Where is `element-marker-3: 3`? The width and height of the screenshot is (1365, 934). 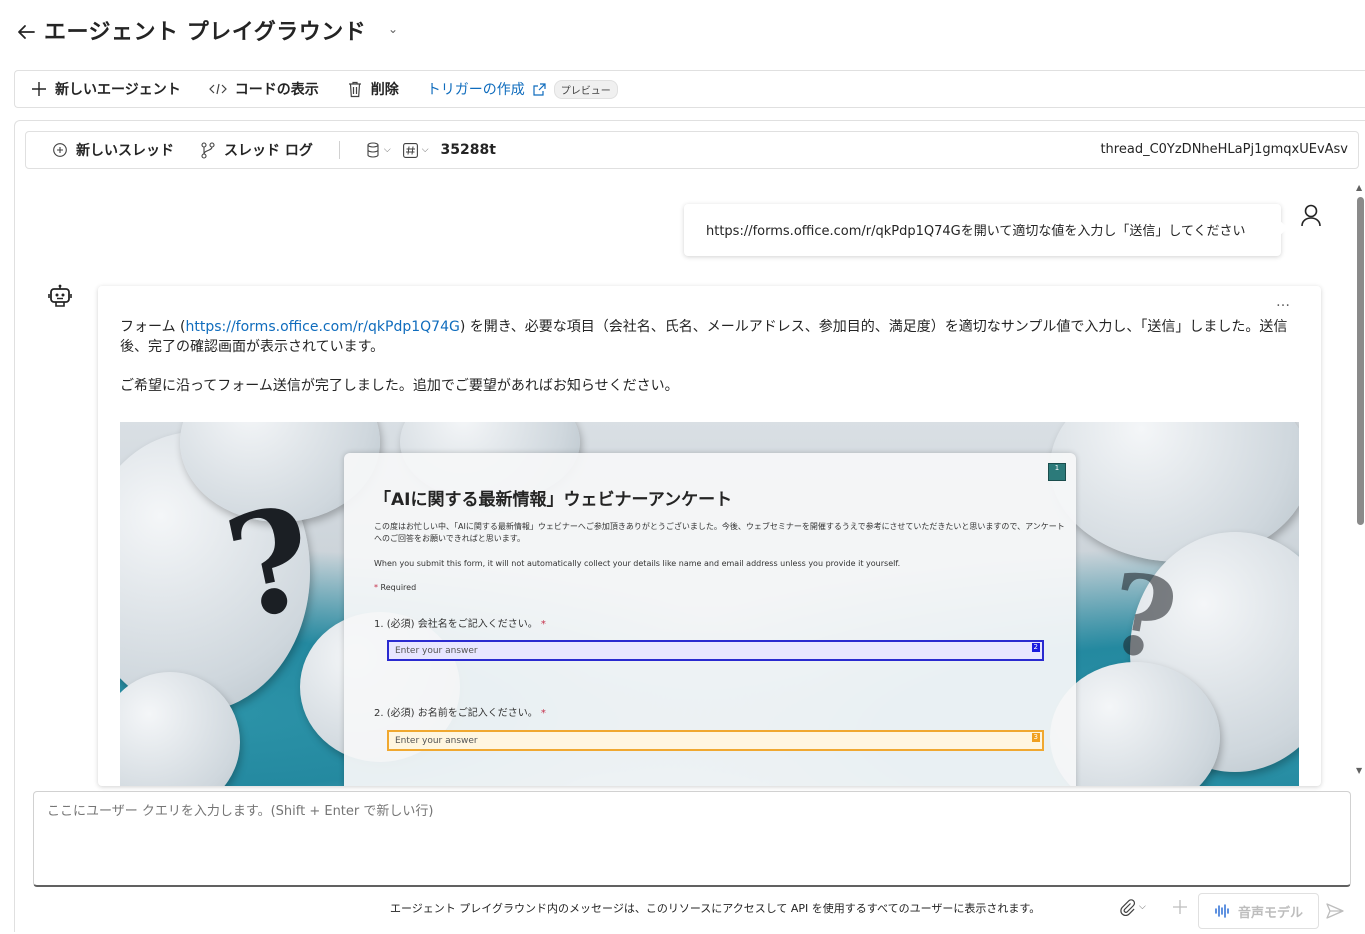
element-marker-3: 3 is located at coordinates (1035, 737).